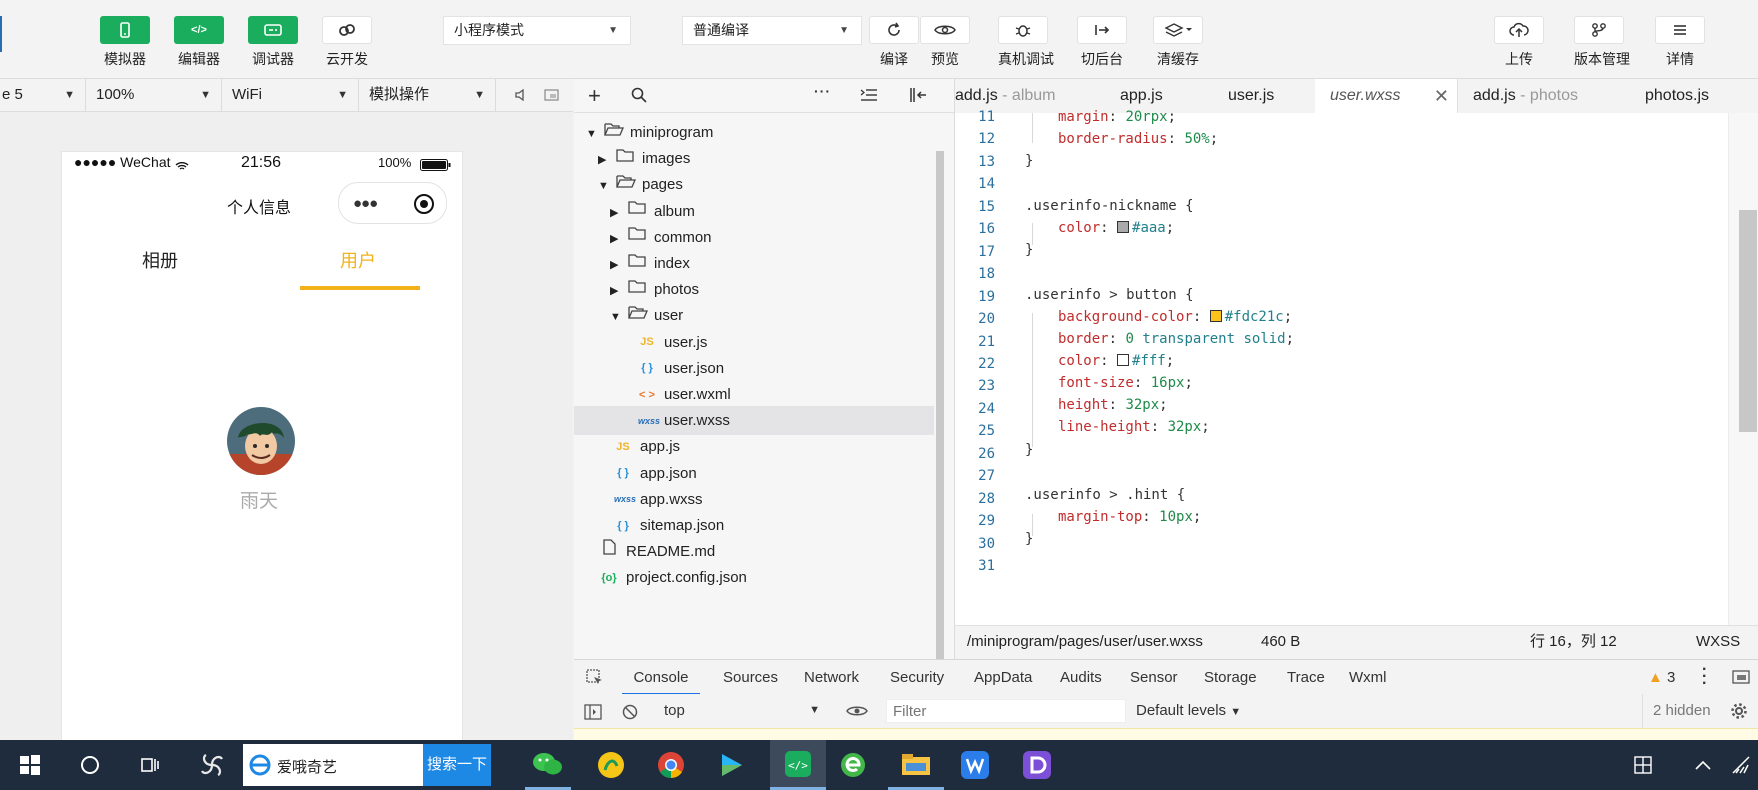 The image size is (1758, 790). I want to click on explorer-scrollbar, so click(940, 406).